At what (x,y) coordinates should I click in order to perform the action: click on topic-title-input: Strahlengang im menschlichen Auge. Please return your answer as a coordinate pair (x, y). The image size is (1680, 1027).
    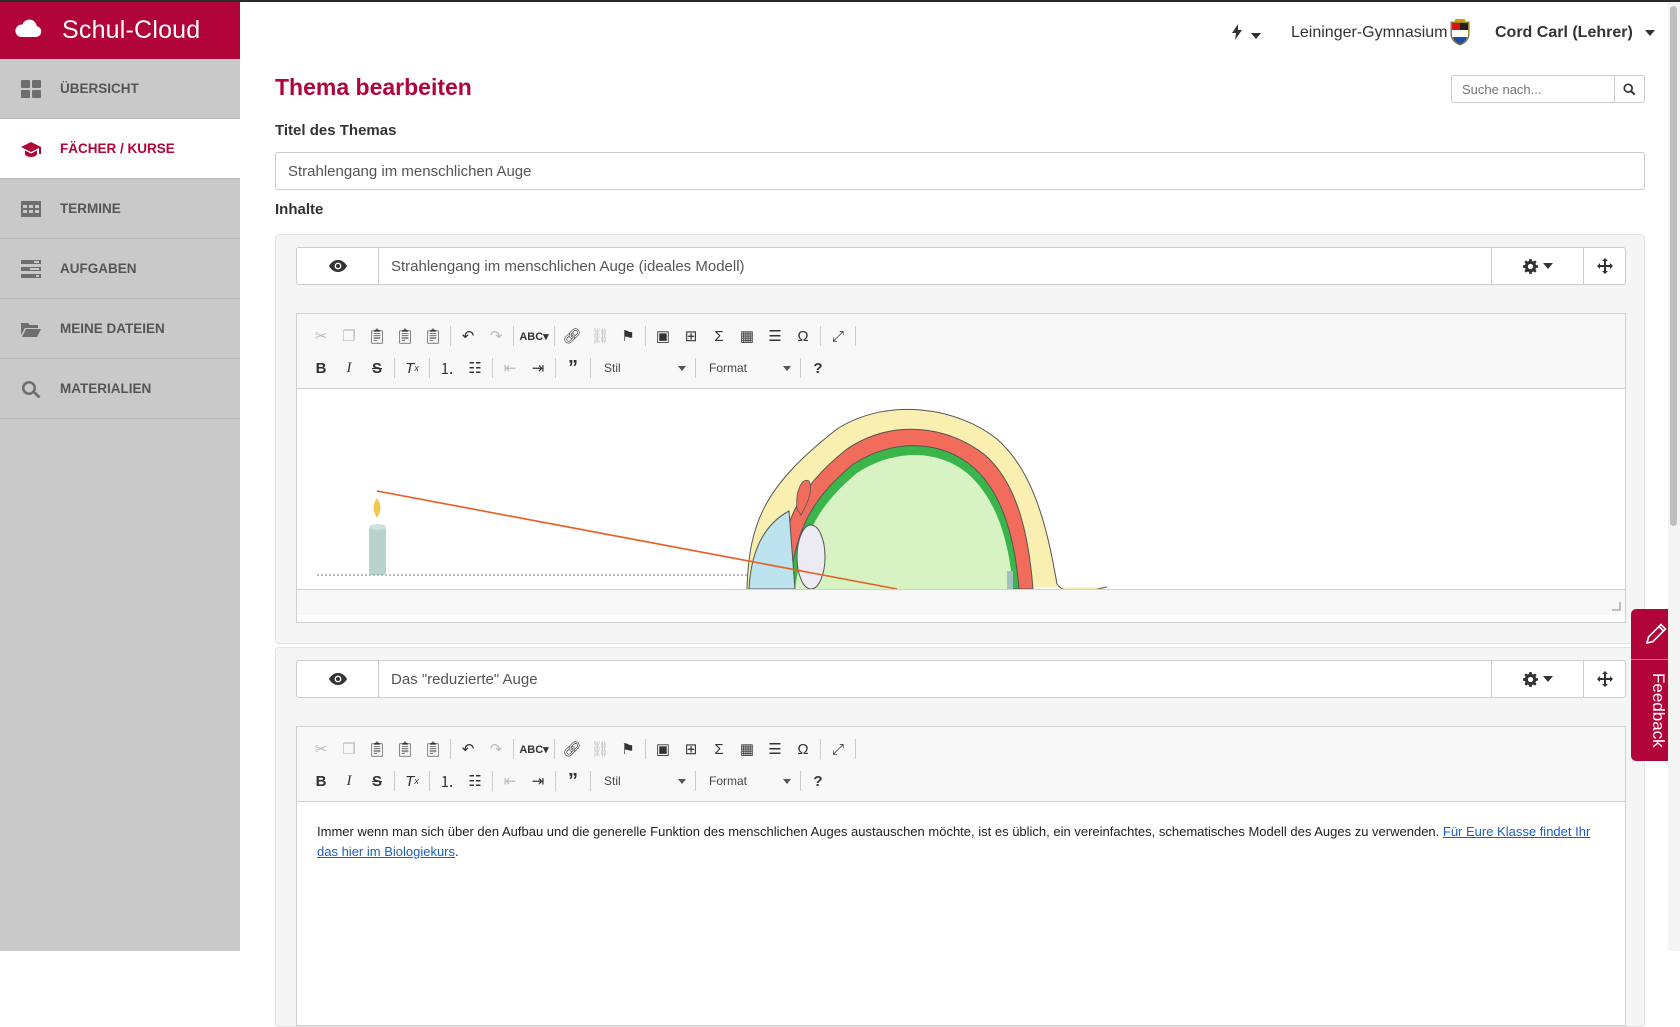
    Looking at the image, I should click on (960, 171).